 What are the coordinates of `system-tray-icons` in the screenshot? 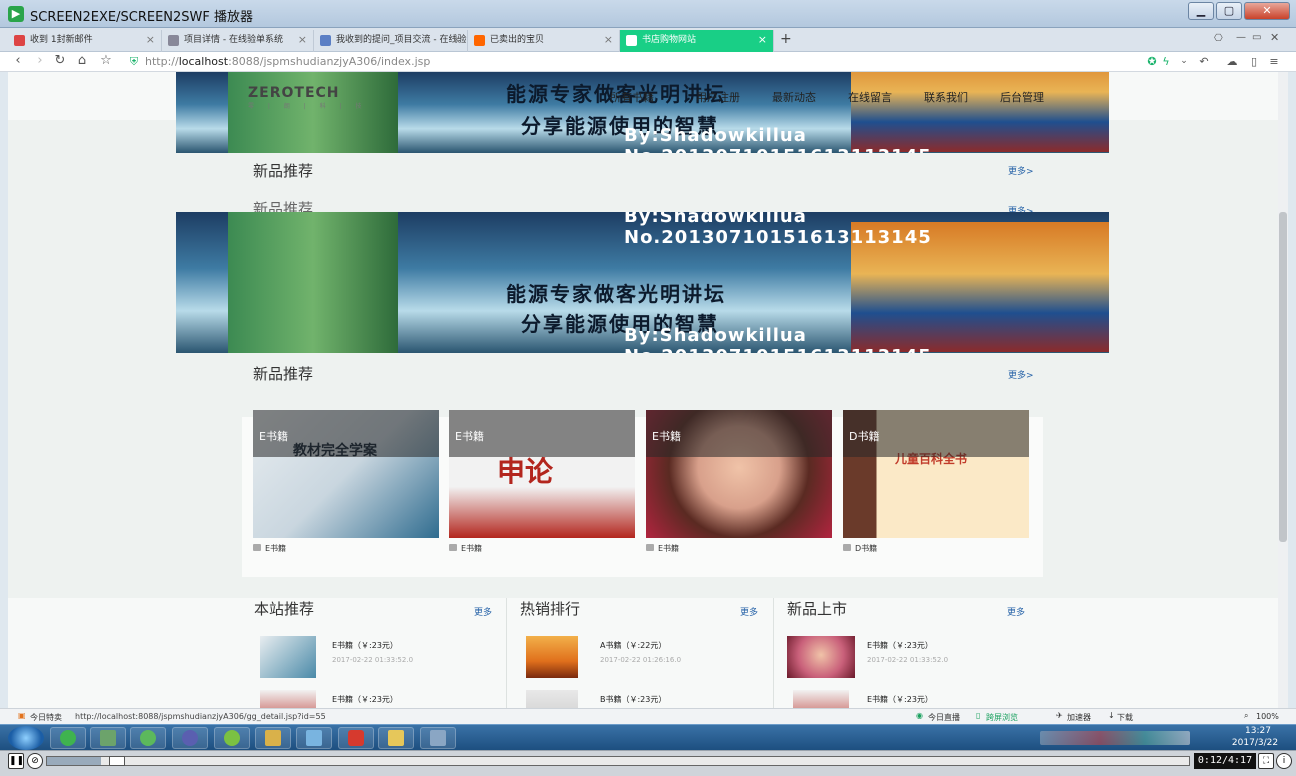 It's located at (1115, 738).